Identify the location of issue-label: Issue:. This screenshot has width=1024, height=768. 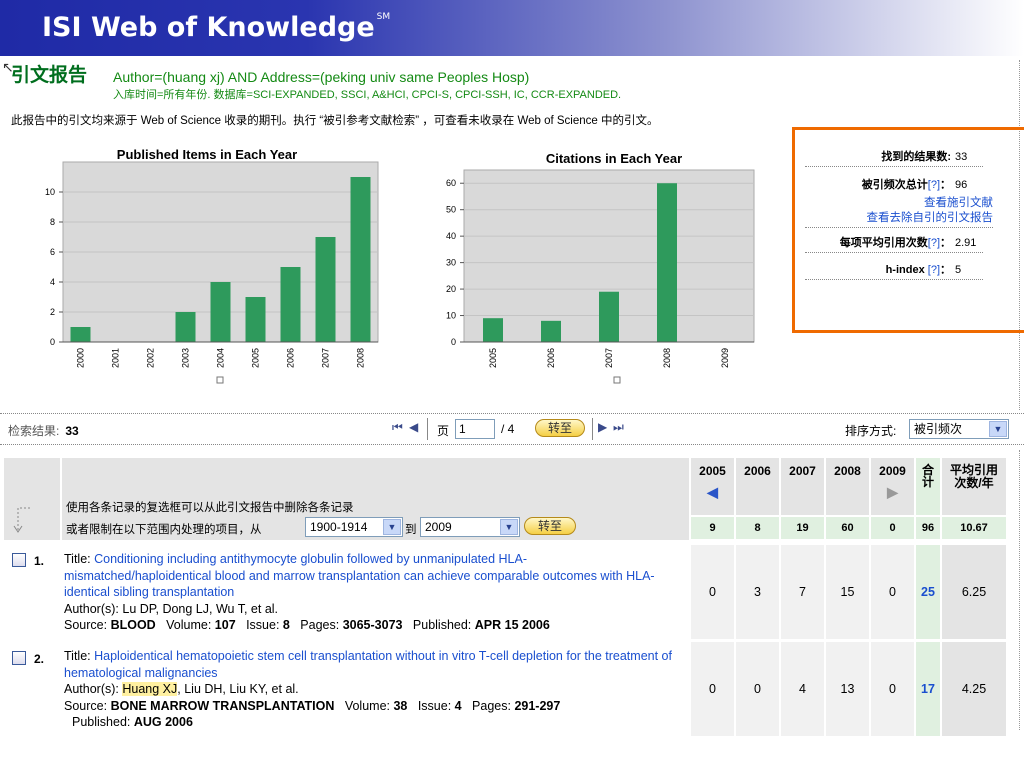
(263, 625).